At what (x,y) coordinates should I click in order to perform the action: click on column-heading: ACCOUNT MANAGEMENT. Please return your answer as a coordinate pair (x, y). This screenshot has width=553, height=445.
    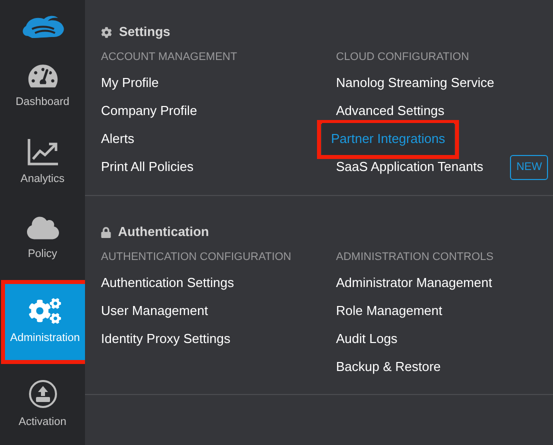
    Looking at the image, I should click on (169, 57).